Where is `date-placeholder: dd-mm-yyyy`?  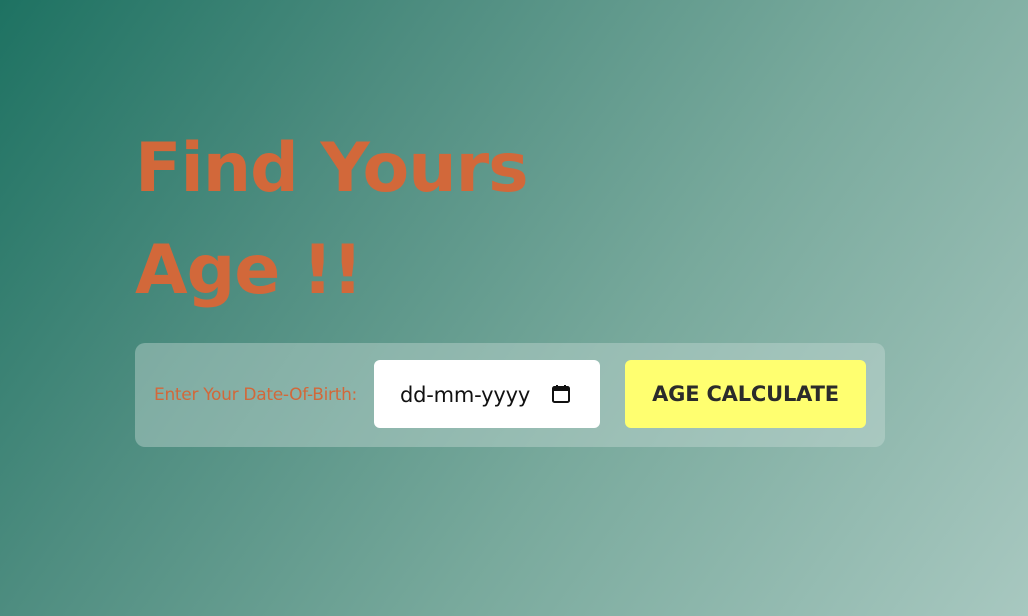 date-placeholder: dd-mm-yyyy is located at coordinates (465, 395).